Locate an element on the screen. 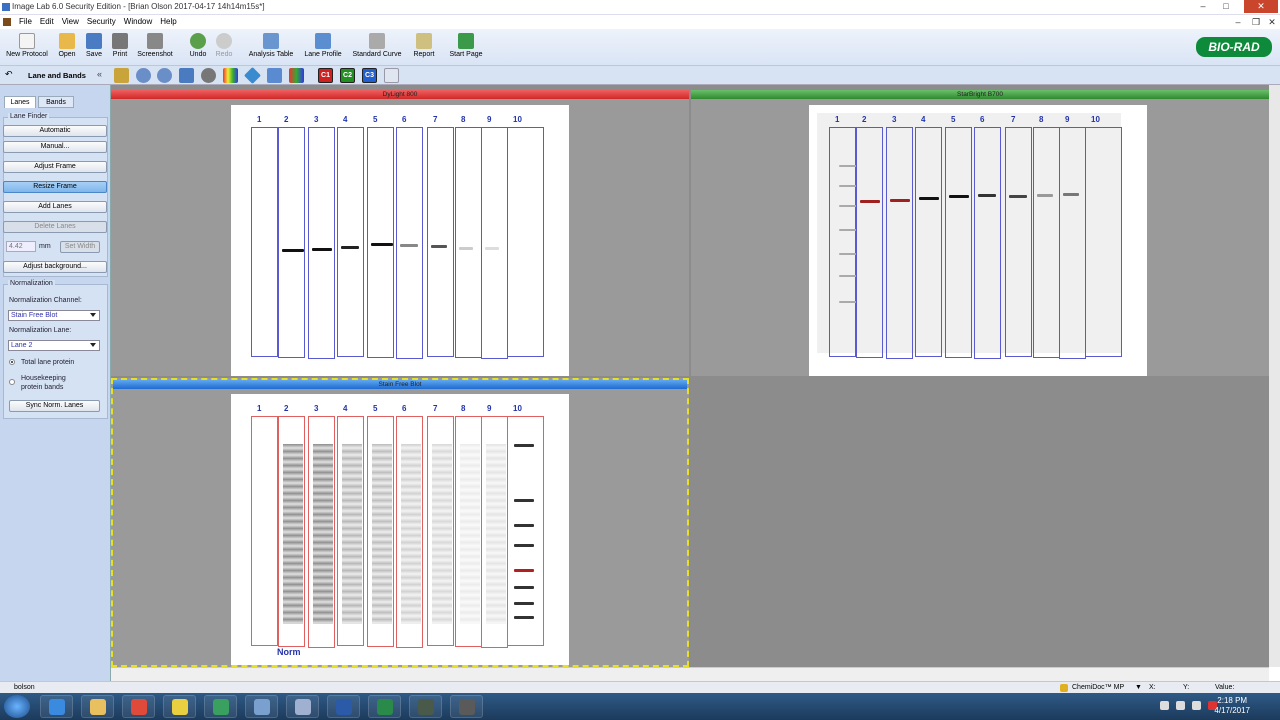  taskbar-excel-button is located at coordinates (384, 706).